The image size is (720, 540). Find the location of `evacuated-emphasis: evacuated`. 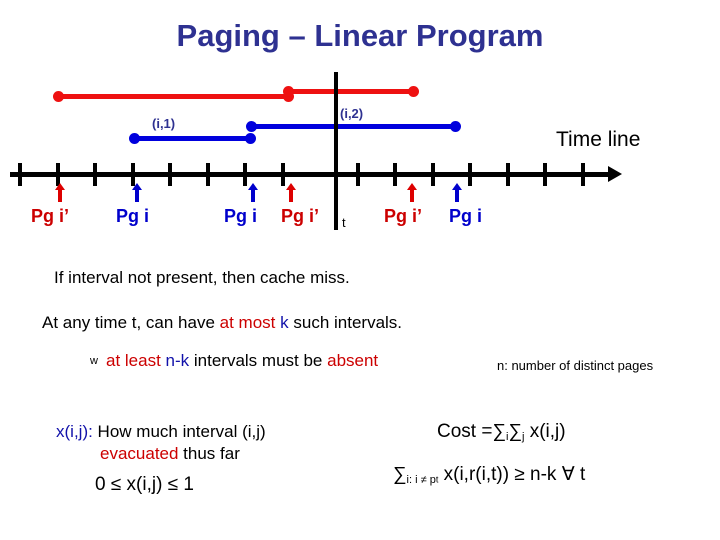

evacuated-emphasis: evacuated is located at coordinates (139, 453).